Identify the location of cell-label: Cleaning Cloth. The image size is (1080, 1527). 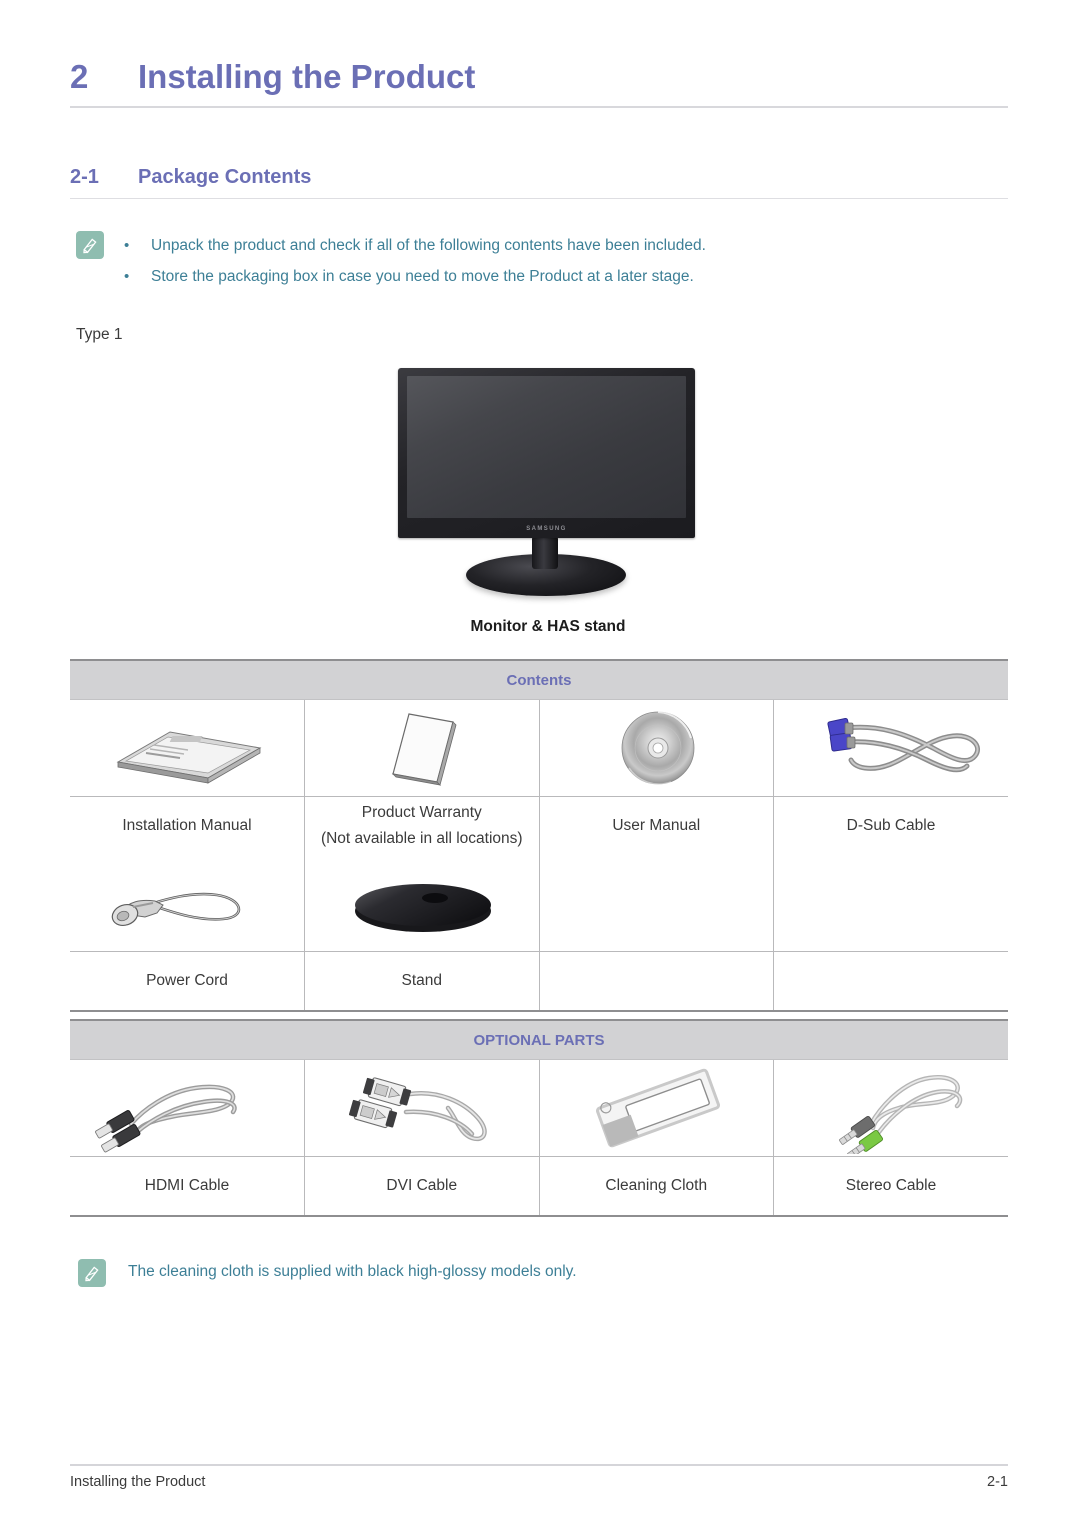
(656, 1186).